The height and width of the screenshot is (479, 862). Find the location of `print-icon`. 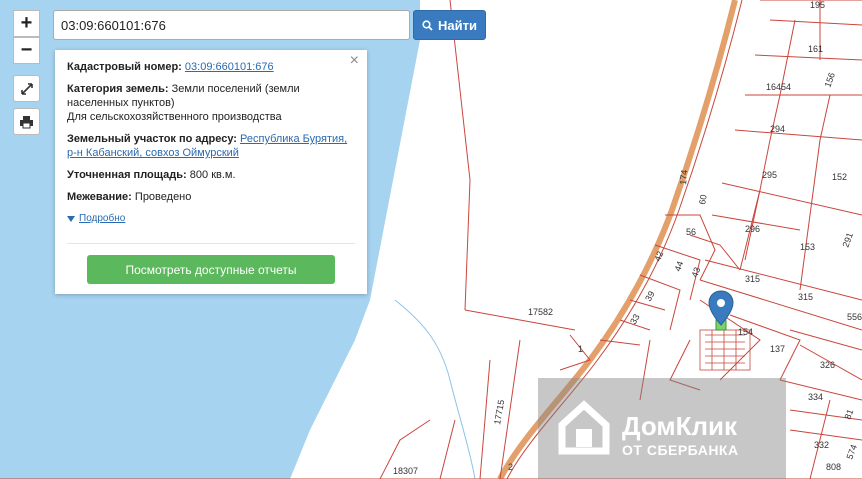

print-icon is located at coordinates (26, 121).